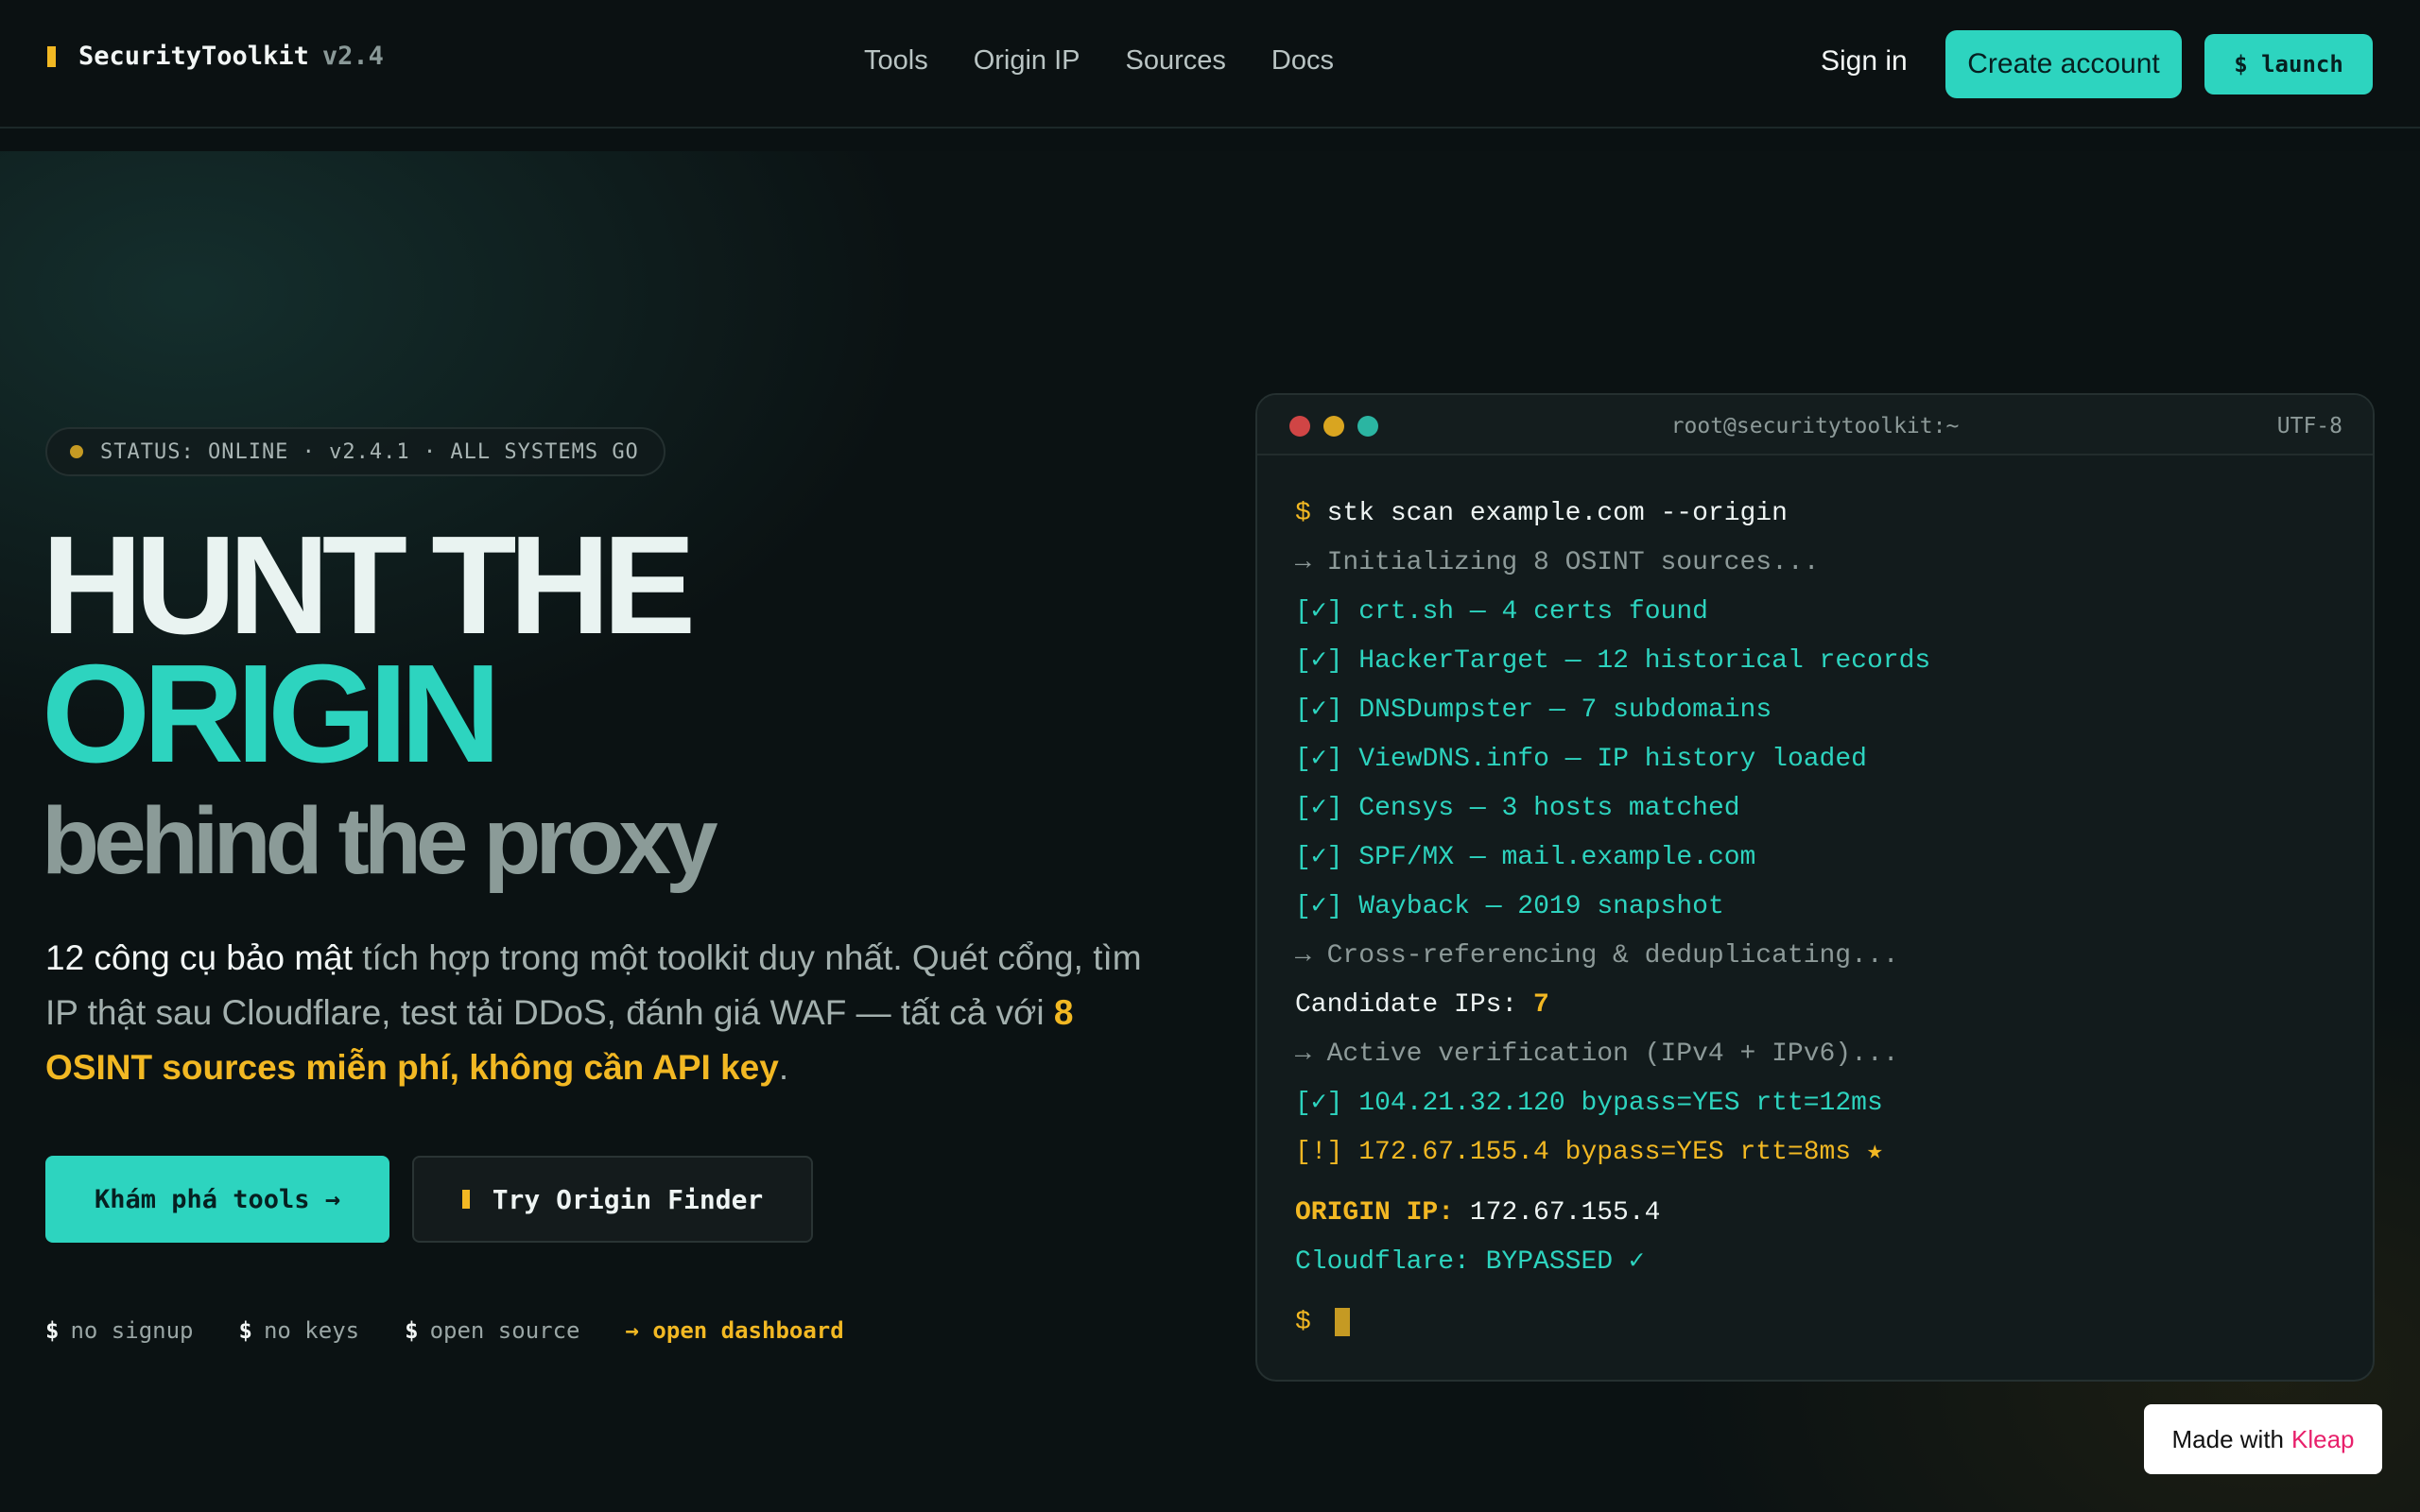 This screenshot has width=2420, height=1512. I want to click on desc-strong: 12 công cụ bảo mật, so click(199, 957).